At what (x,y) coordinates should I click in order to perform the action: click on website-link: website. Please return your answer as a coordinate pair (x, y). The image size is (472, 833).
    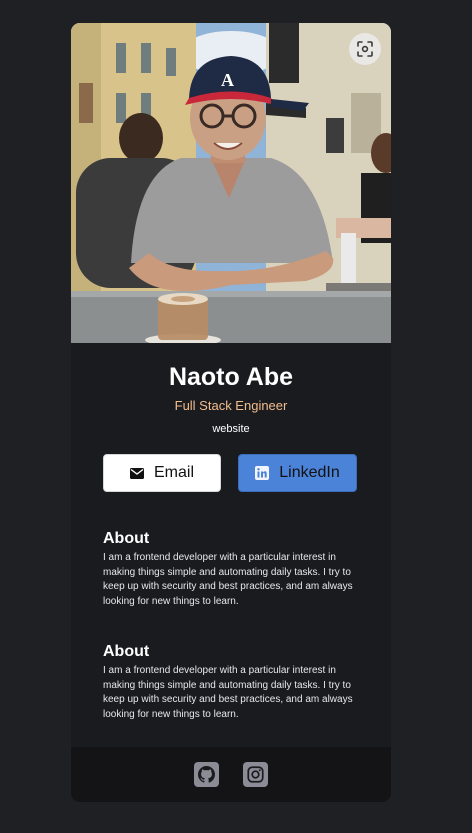
    Looking at the image, I should click on (231, 429).